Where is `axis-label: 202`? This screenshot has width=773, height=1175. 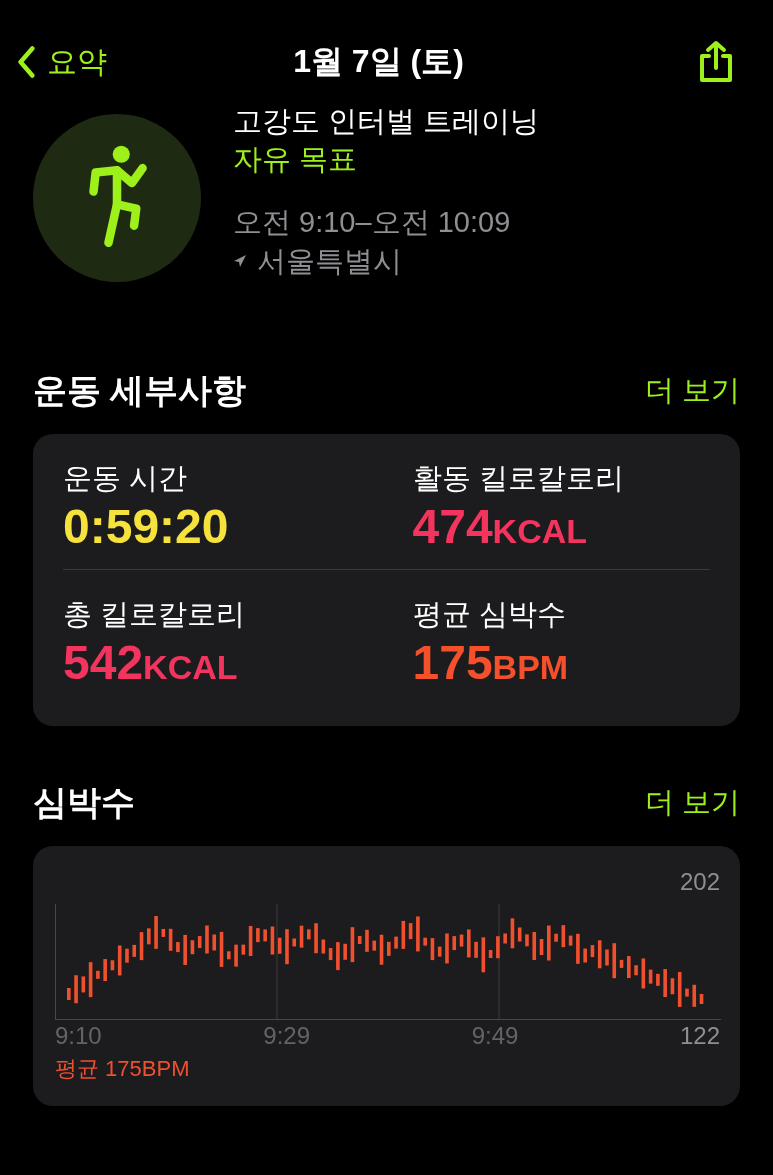 axis-label: 202 is located at coordinates (699, 882).